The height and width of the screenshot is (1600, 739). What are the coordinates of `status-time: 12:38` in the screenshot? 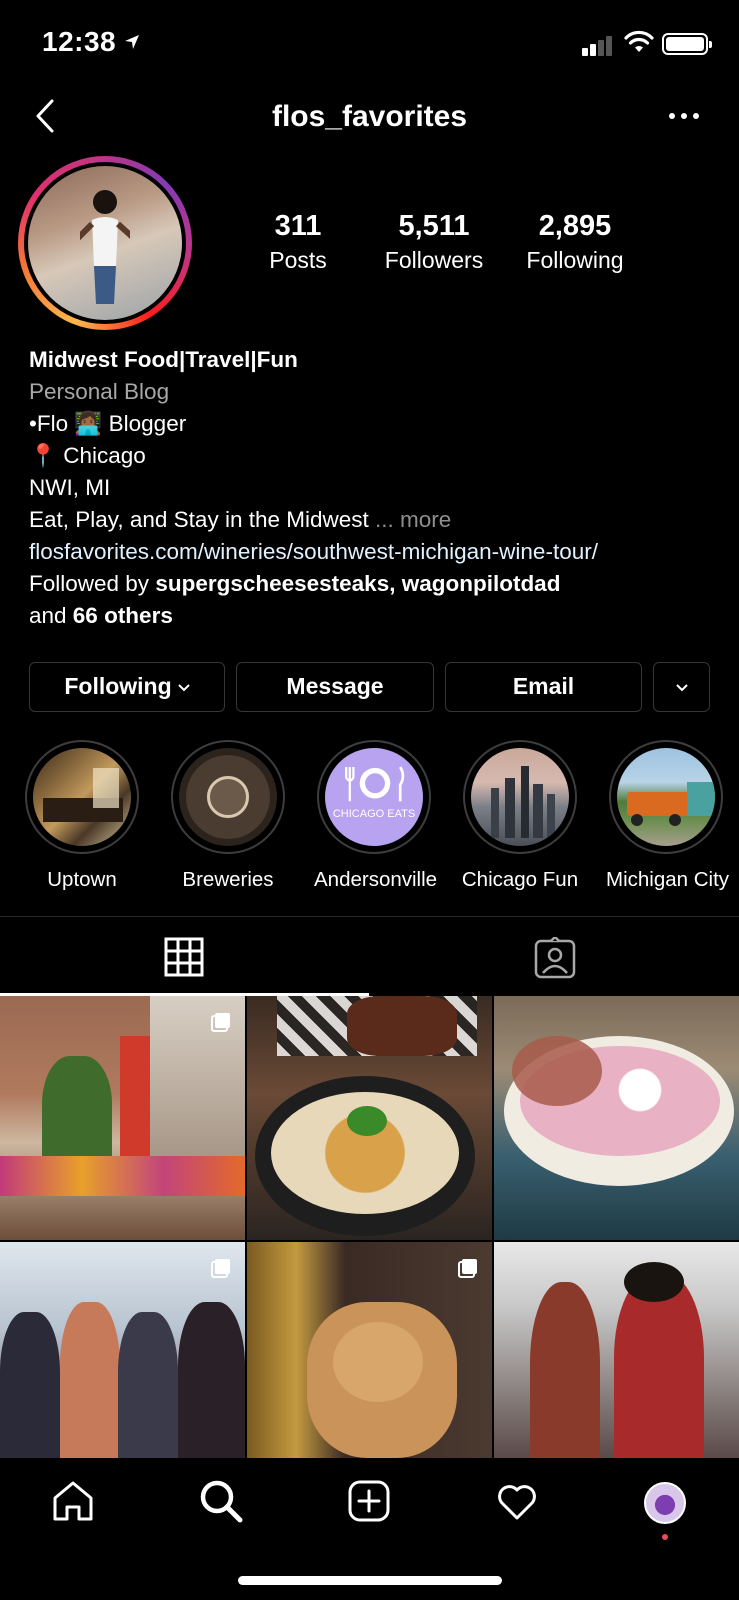 It's located at (79, 41).